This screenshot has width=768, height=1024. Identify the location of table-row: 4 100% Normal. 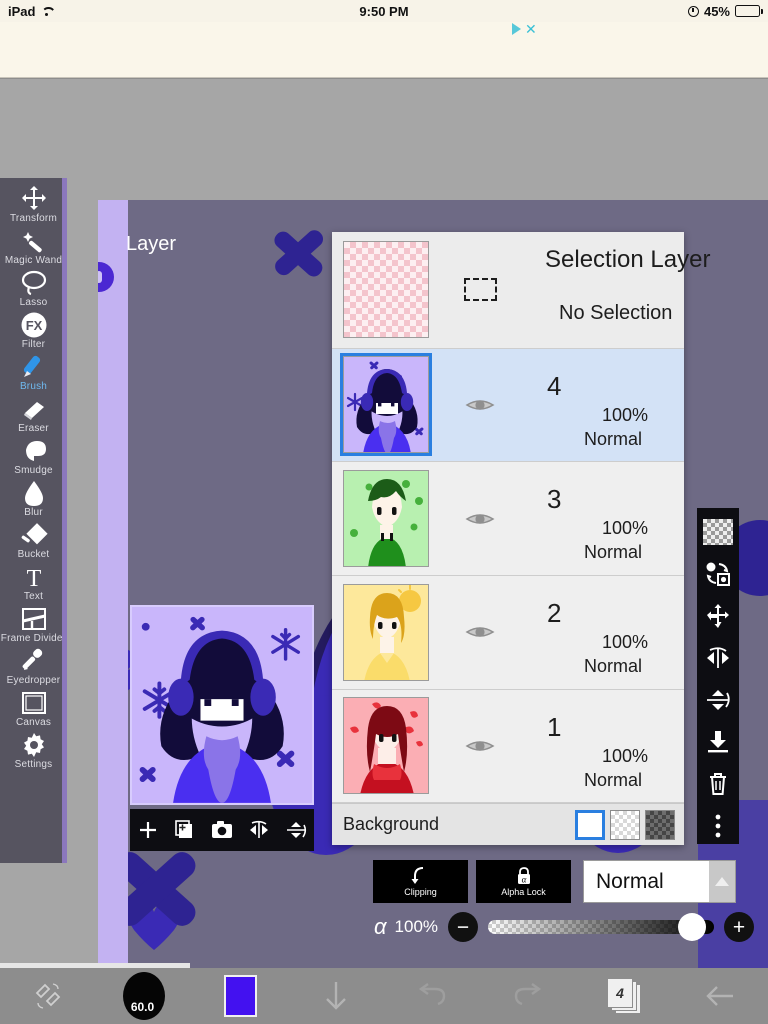
(508, 405).